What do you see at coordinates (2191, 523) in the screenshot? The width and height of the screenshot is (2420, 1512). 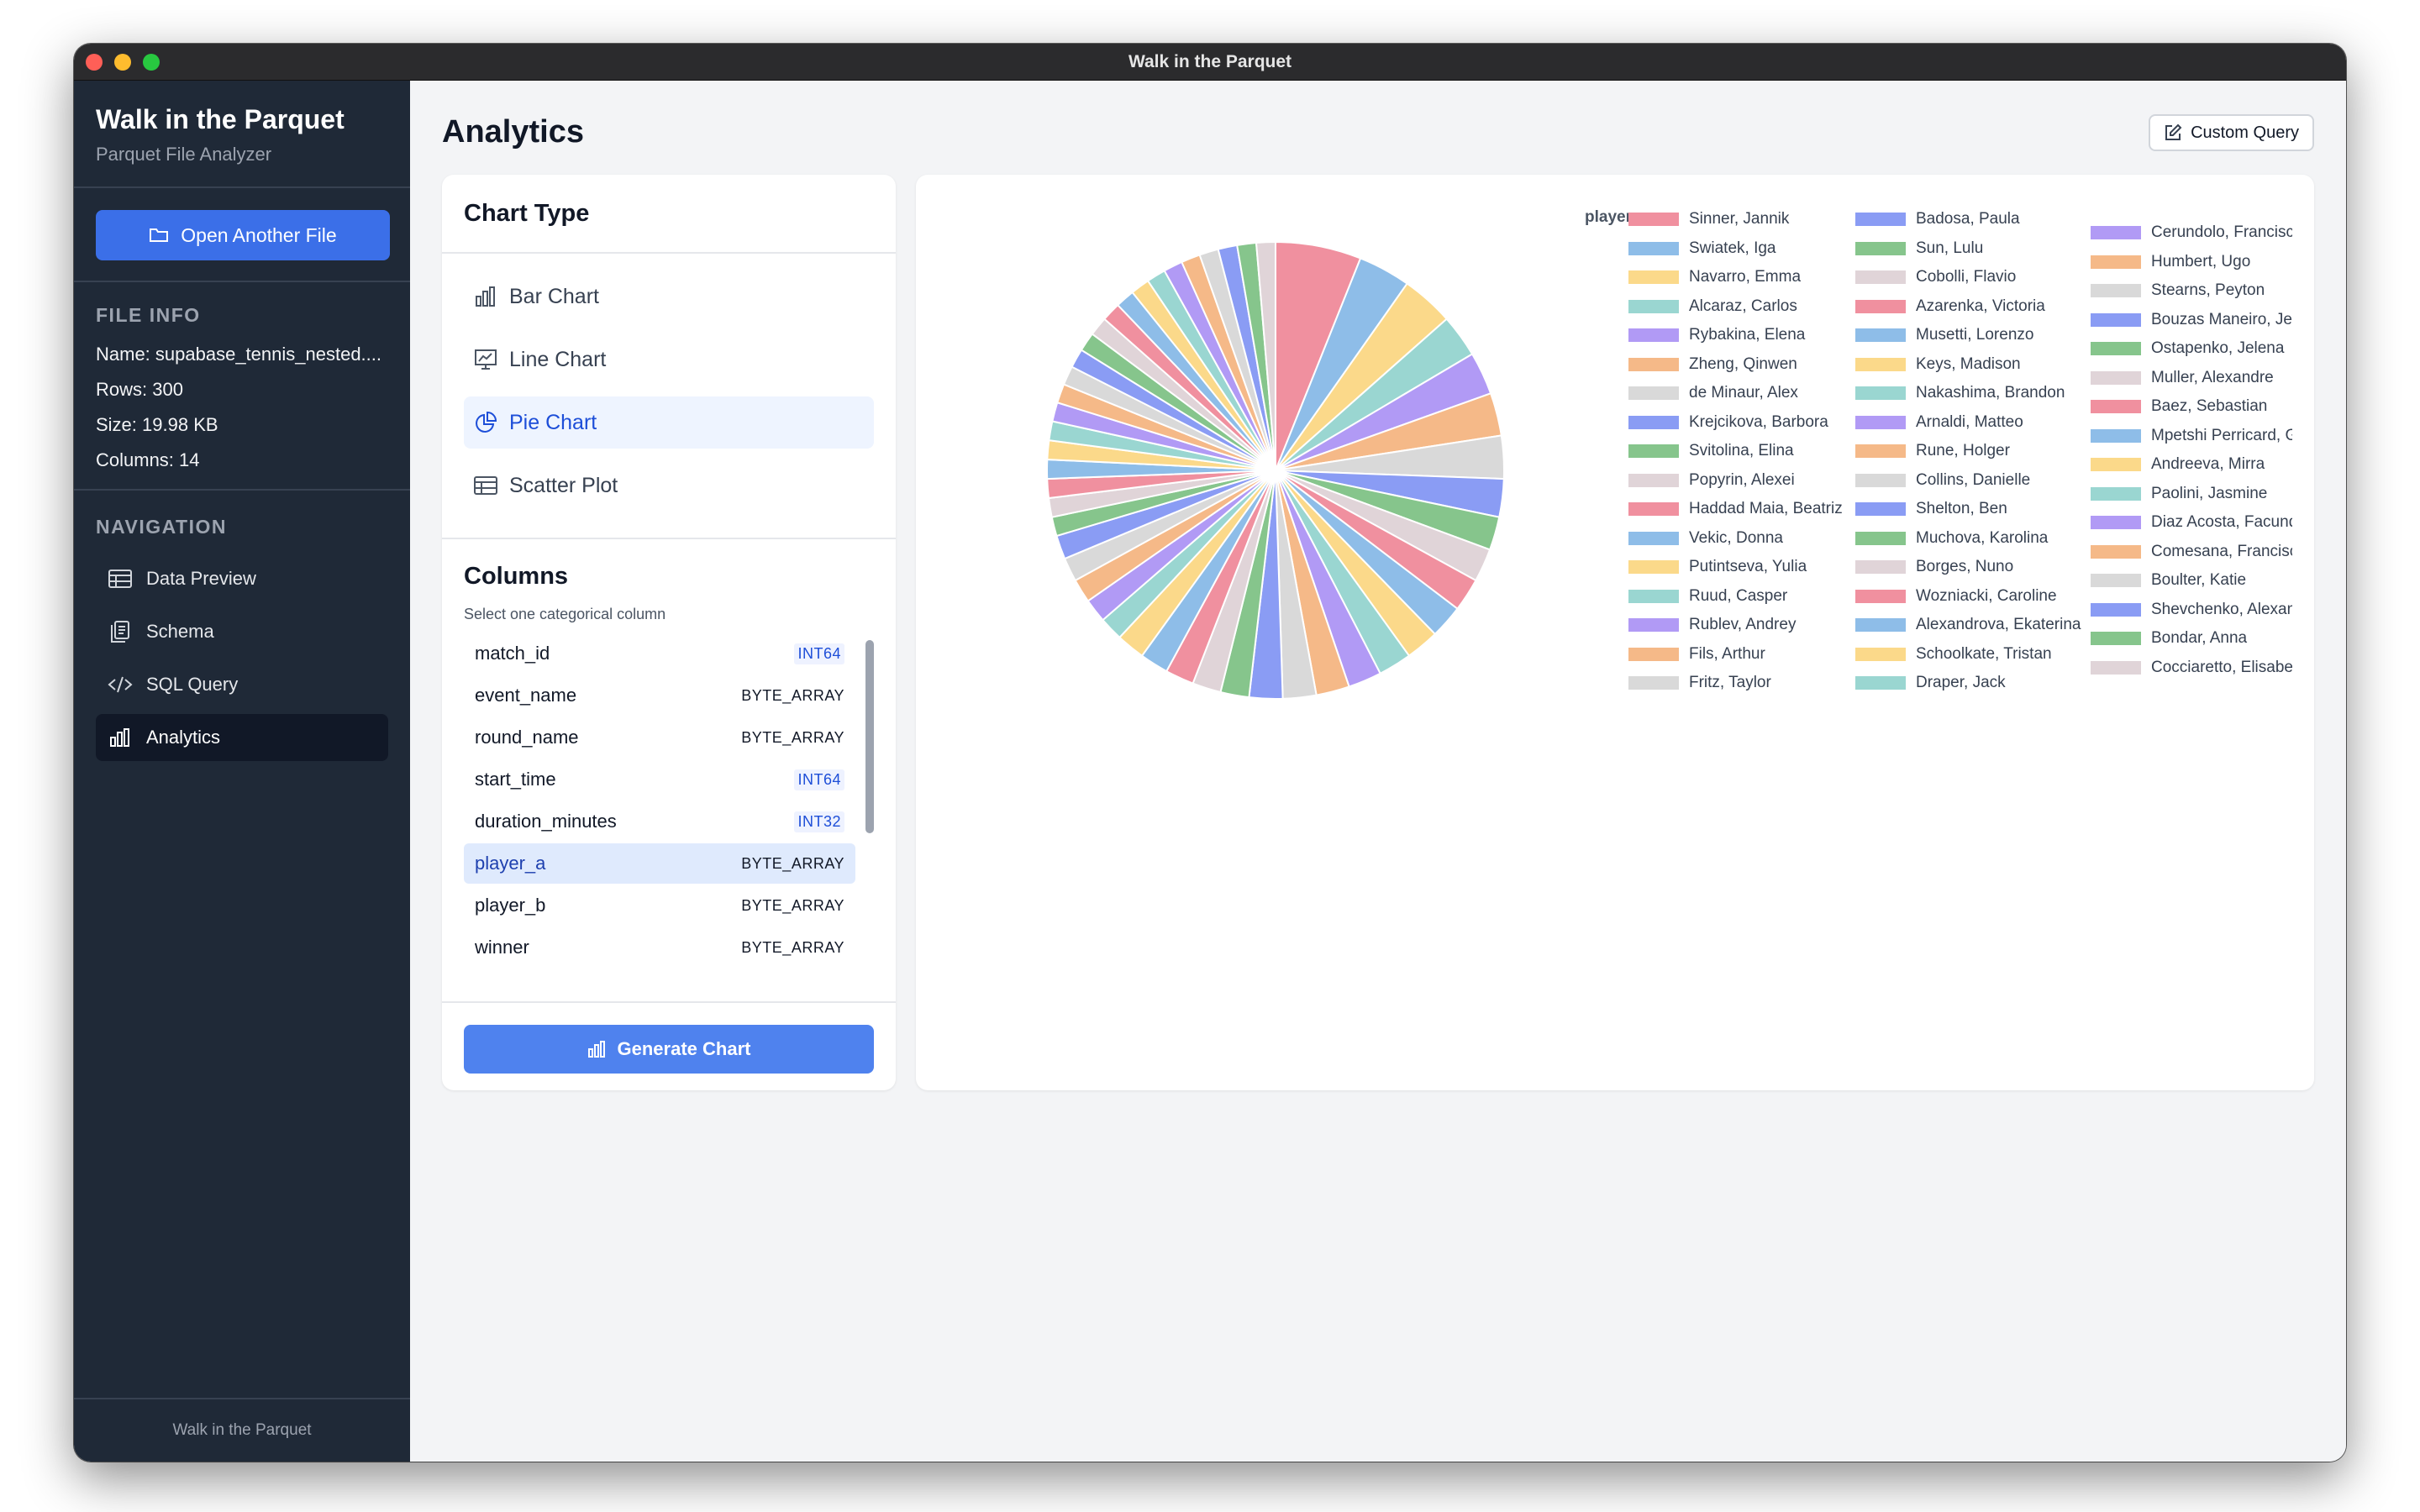 I see `legend-item: Diaz Acosta, Facundo` at bounding box center [2191, 523].